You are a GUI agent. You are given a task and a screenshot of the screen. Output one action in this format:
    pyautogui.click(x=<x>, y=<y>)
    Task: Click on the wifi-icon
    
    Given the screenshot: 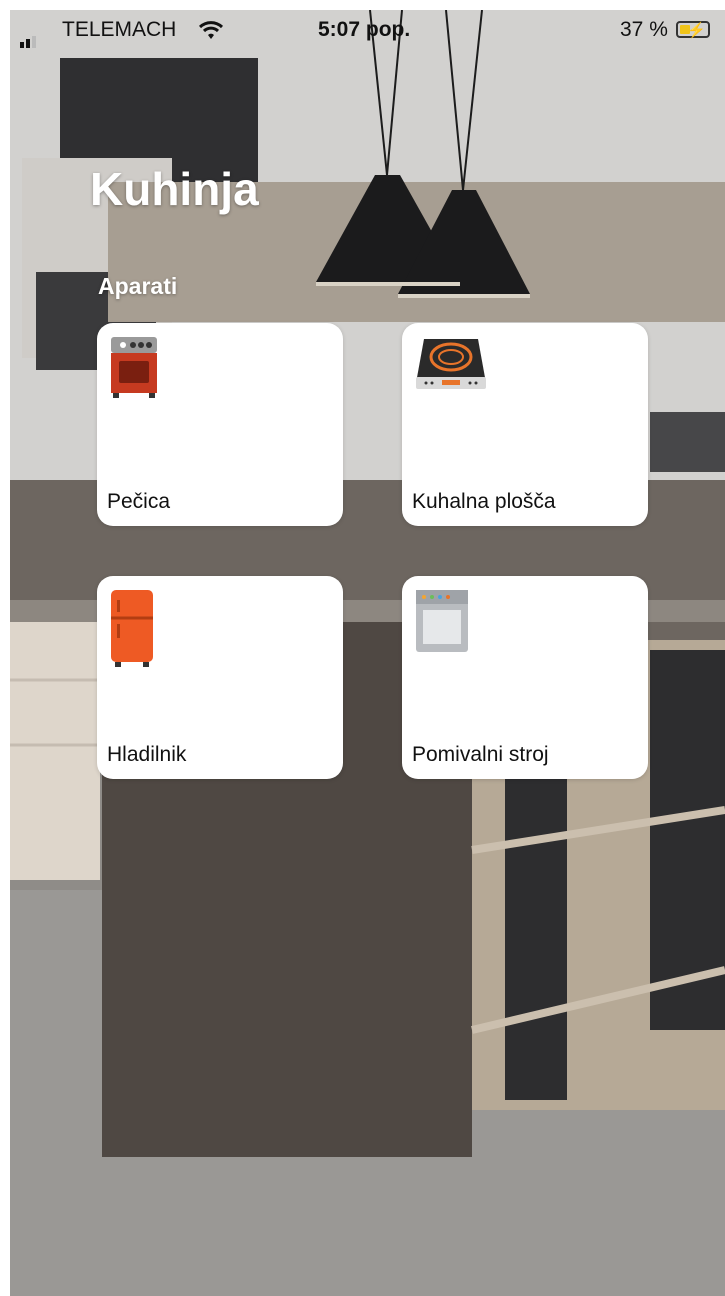 What is the action you would take?
    pyautogui.click(x=211, y=30)
    